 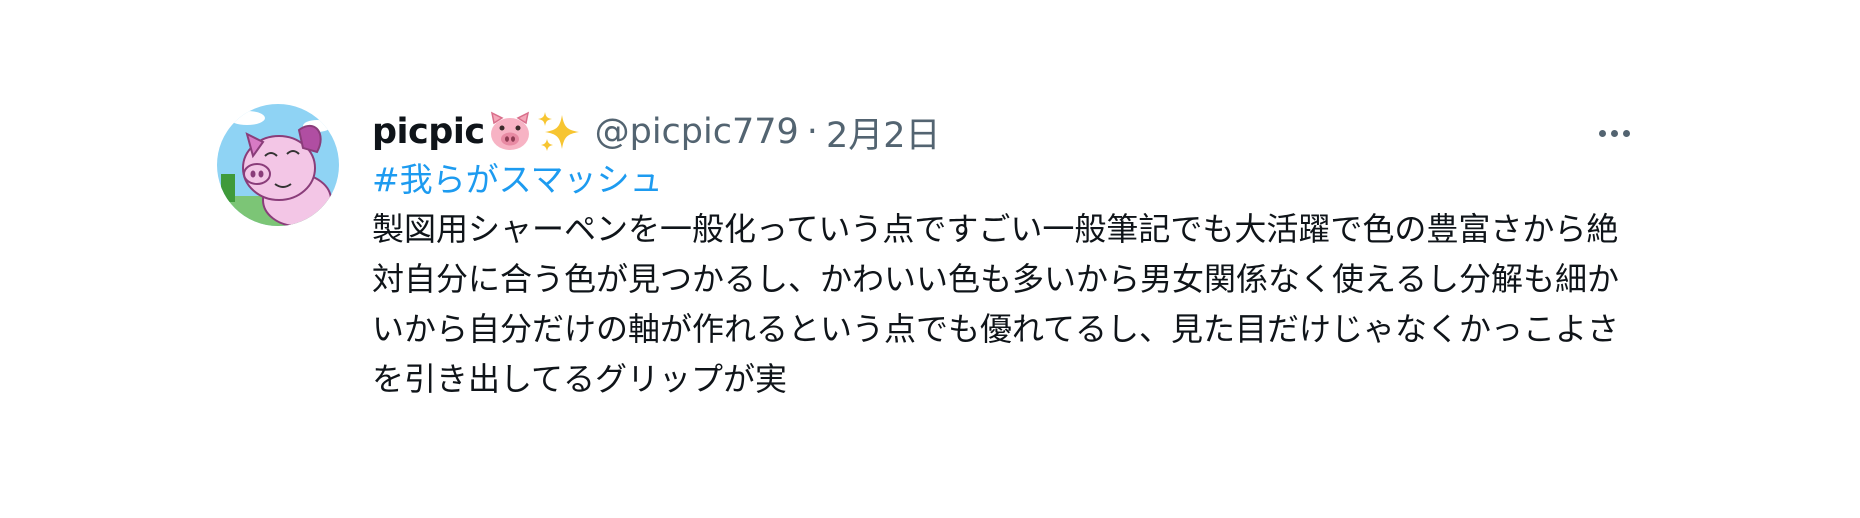 I want to click on user-handle: @picpic779, so click(x=697, y=132).